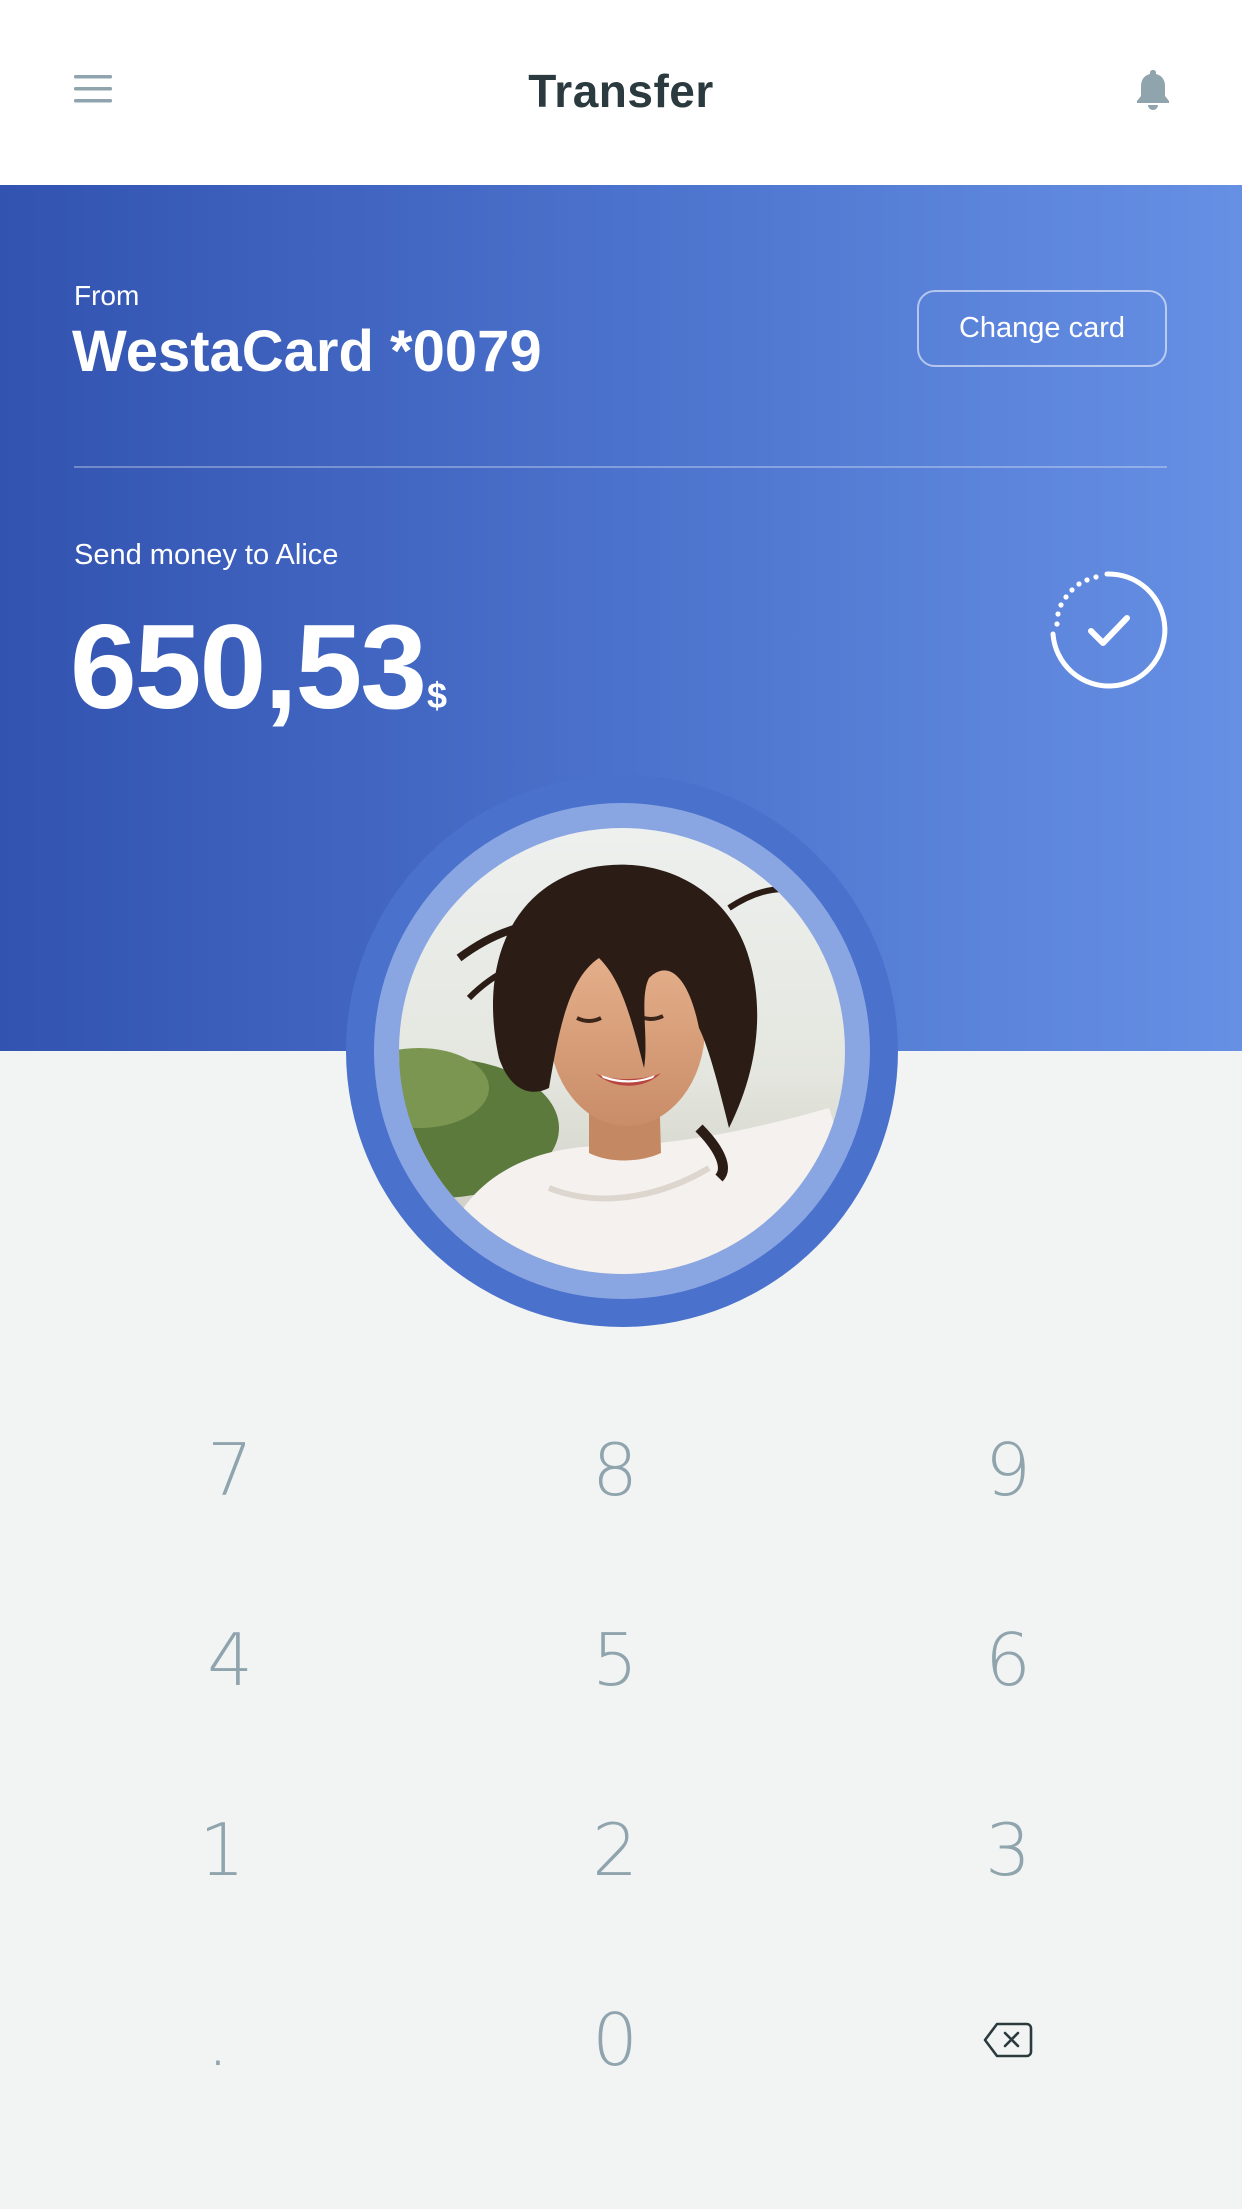  What do you see at coordinates (222, 1850) in the screenshot?
I see `key-1: 1` at bounding box center [222, 1850].